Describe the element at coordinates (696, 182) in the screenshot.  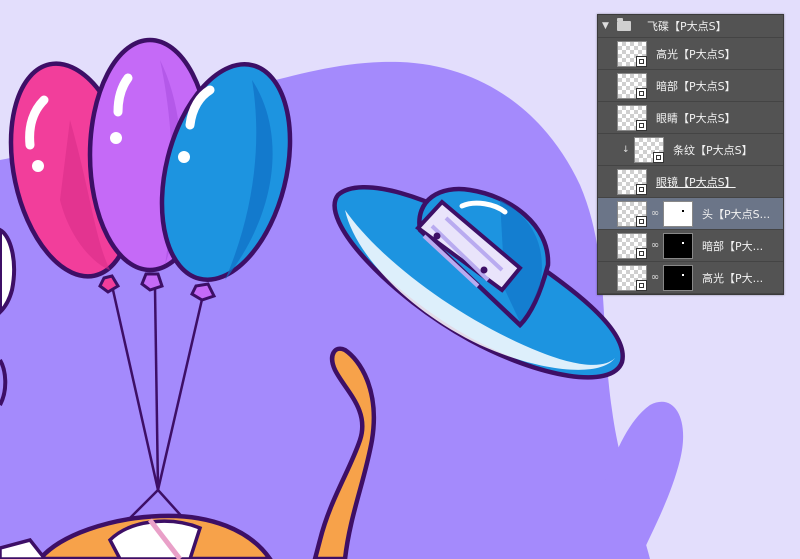
I see `layer-name: 眼镜【P大点S】` at that location.